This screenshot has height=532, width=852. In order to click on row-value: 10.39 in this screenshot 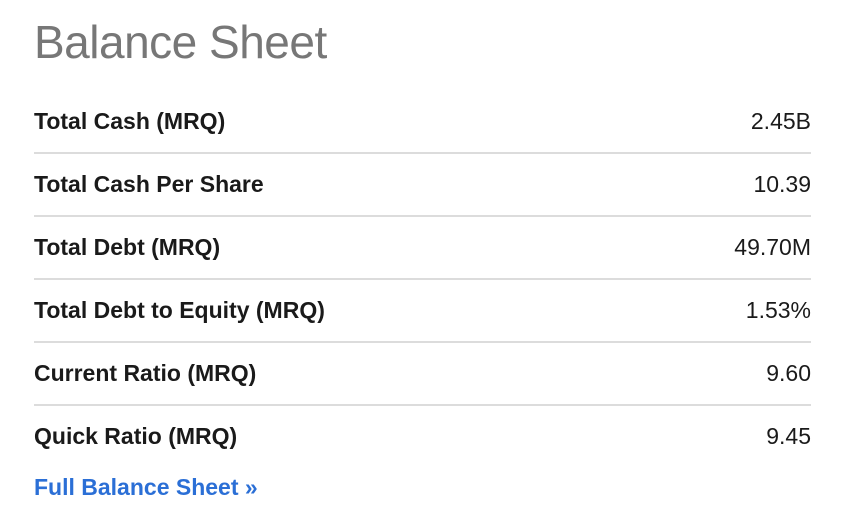, I will do `click(782, 184)`.